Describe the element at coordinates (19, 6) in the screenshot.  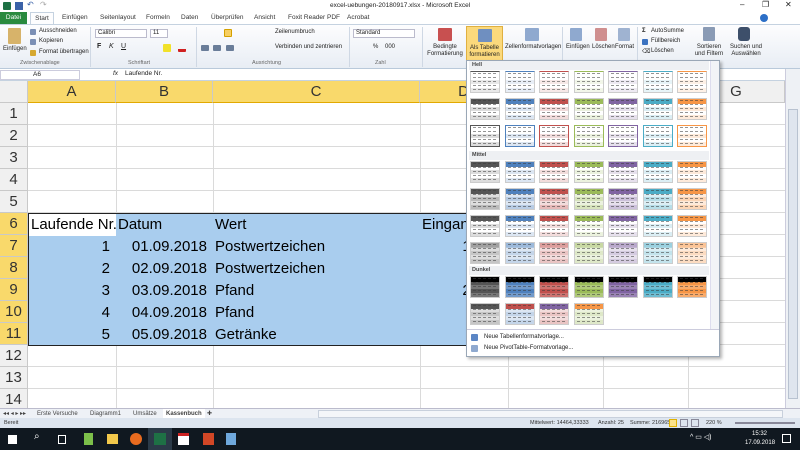
I see `save-icon` at that location.